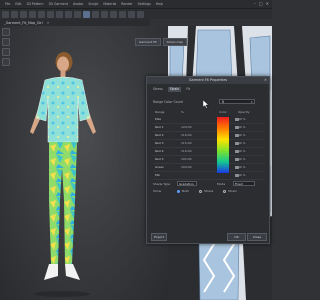 This screenshot has height=300, width=320. What do you see at coordinates (209, 136) in the screenshot?
I see `table-row: Red 2 110.00 90 %` at bounding box center [209, 136].